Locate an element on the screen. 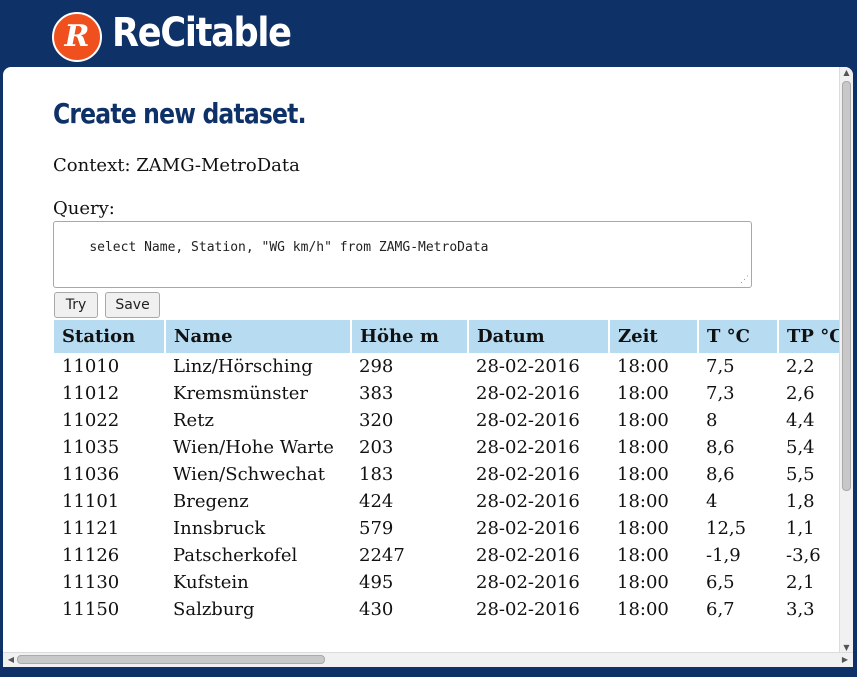 The image size is (857, 677). column-header-time: Zeit is located at coordinates (653, 336).